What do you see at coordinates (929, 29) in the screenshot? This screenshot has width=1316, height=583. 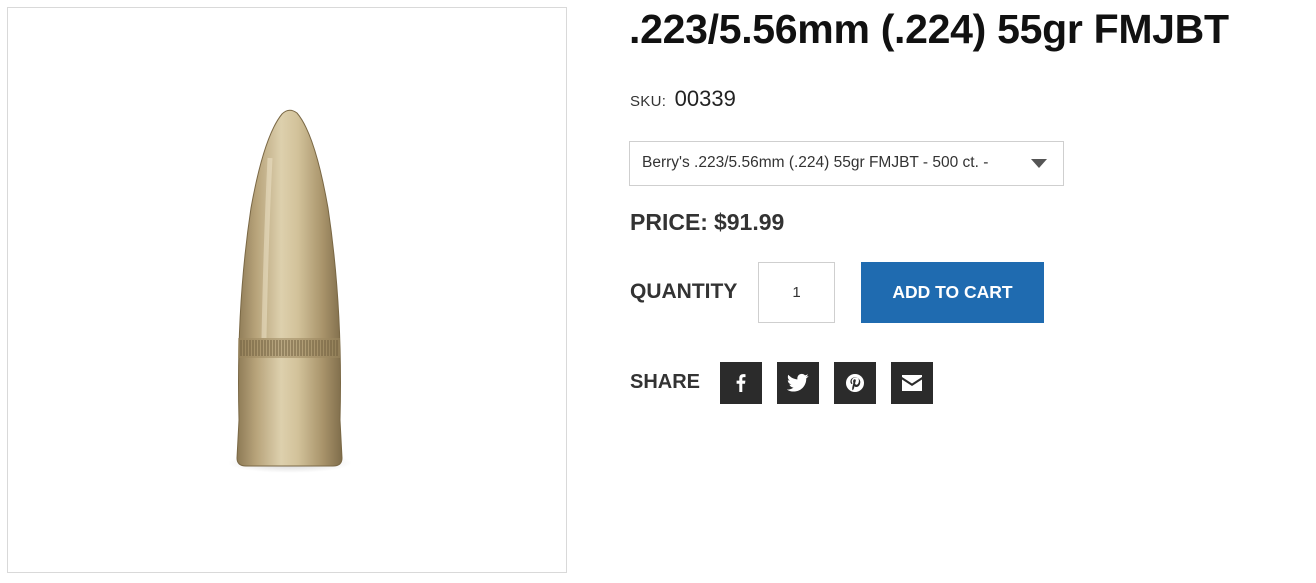 I see `product-title: .223/5.56mm (.224) 55gr FMJBT` at bounding box center [929, 29].